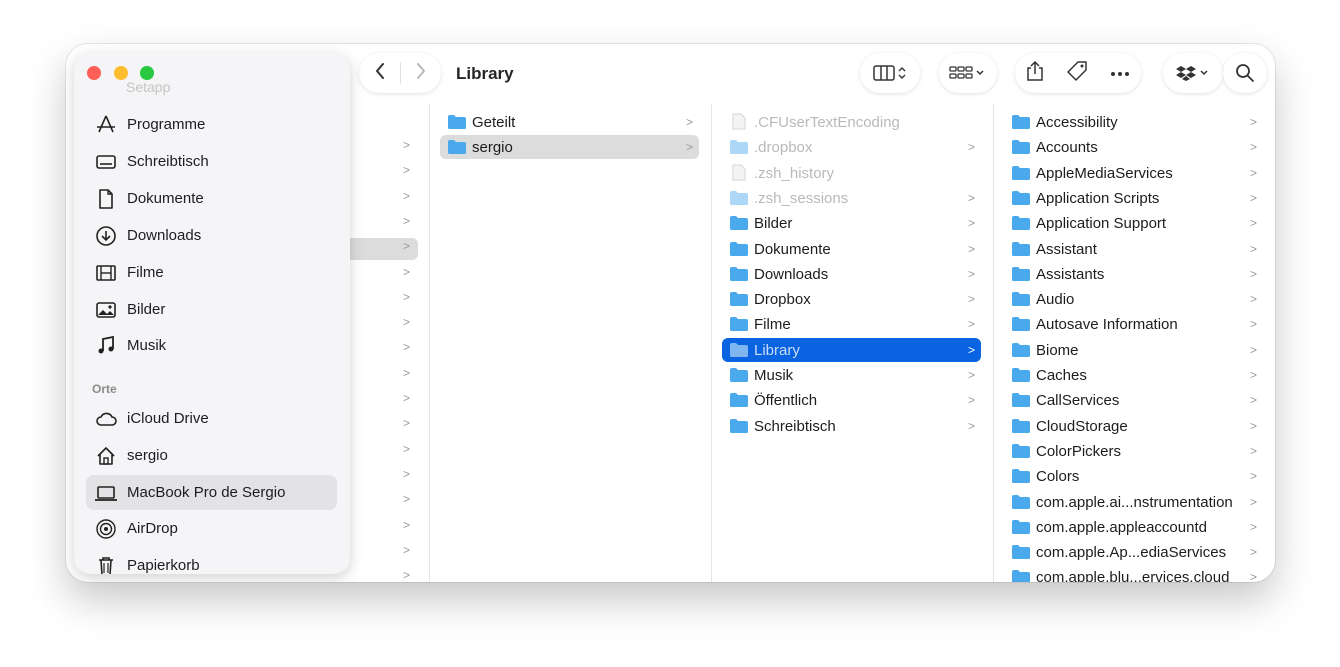 Image resolution: width=1340 pixels, height=667 pixels. What do you see at coordinates (1120, 73) in the screenshot?
I see `more-button` at bounding box center [1120, 73].